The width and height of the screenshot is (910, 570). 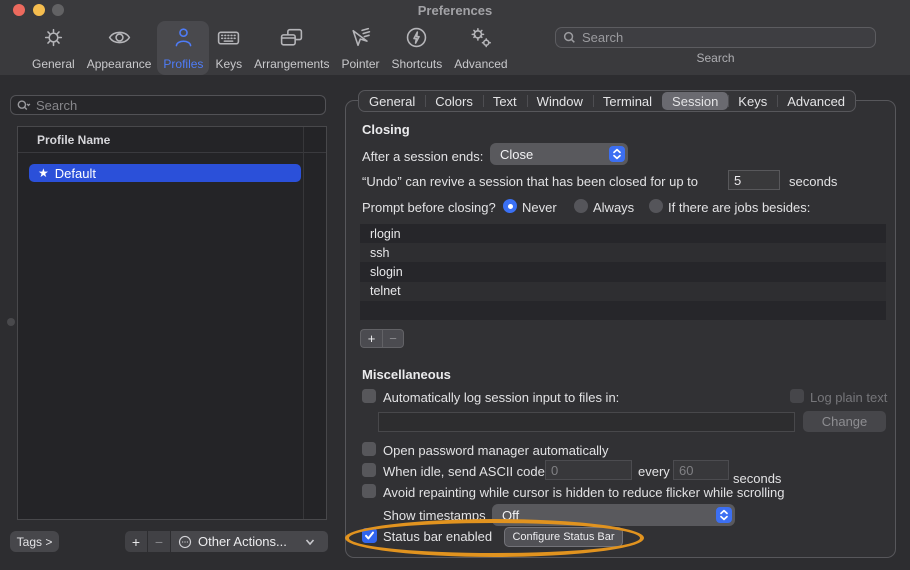 I want to click on undo-seconds-suffix: seconds, so click(x=813, y=181).